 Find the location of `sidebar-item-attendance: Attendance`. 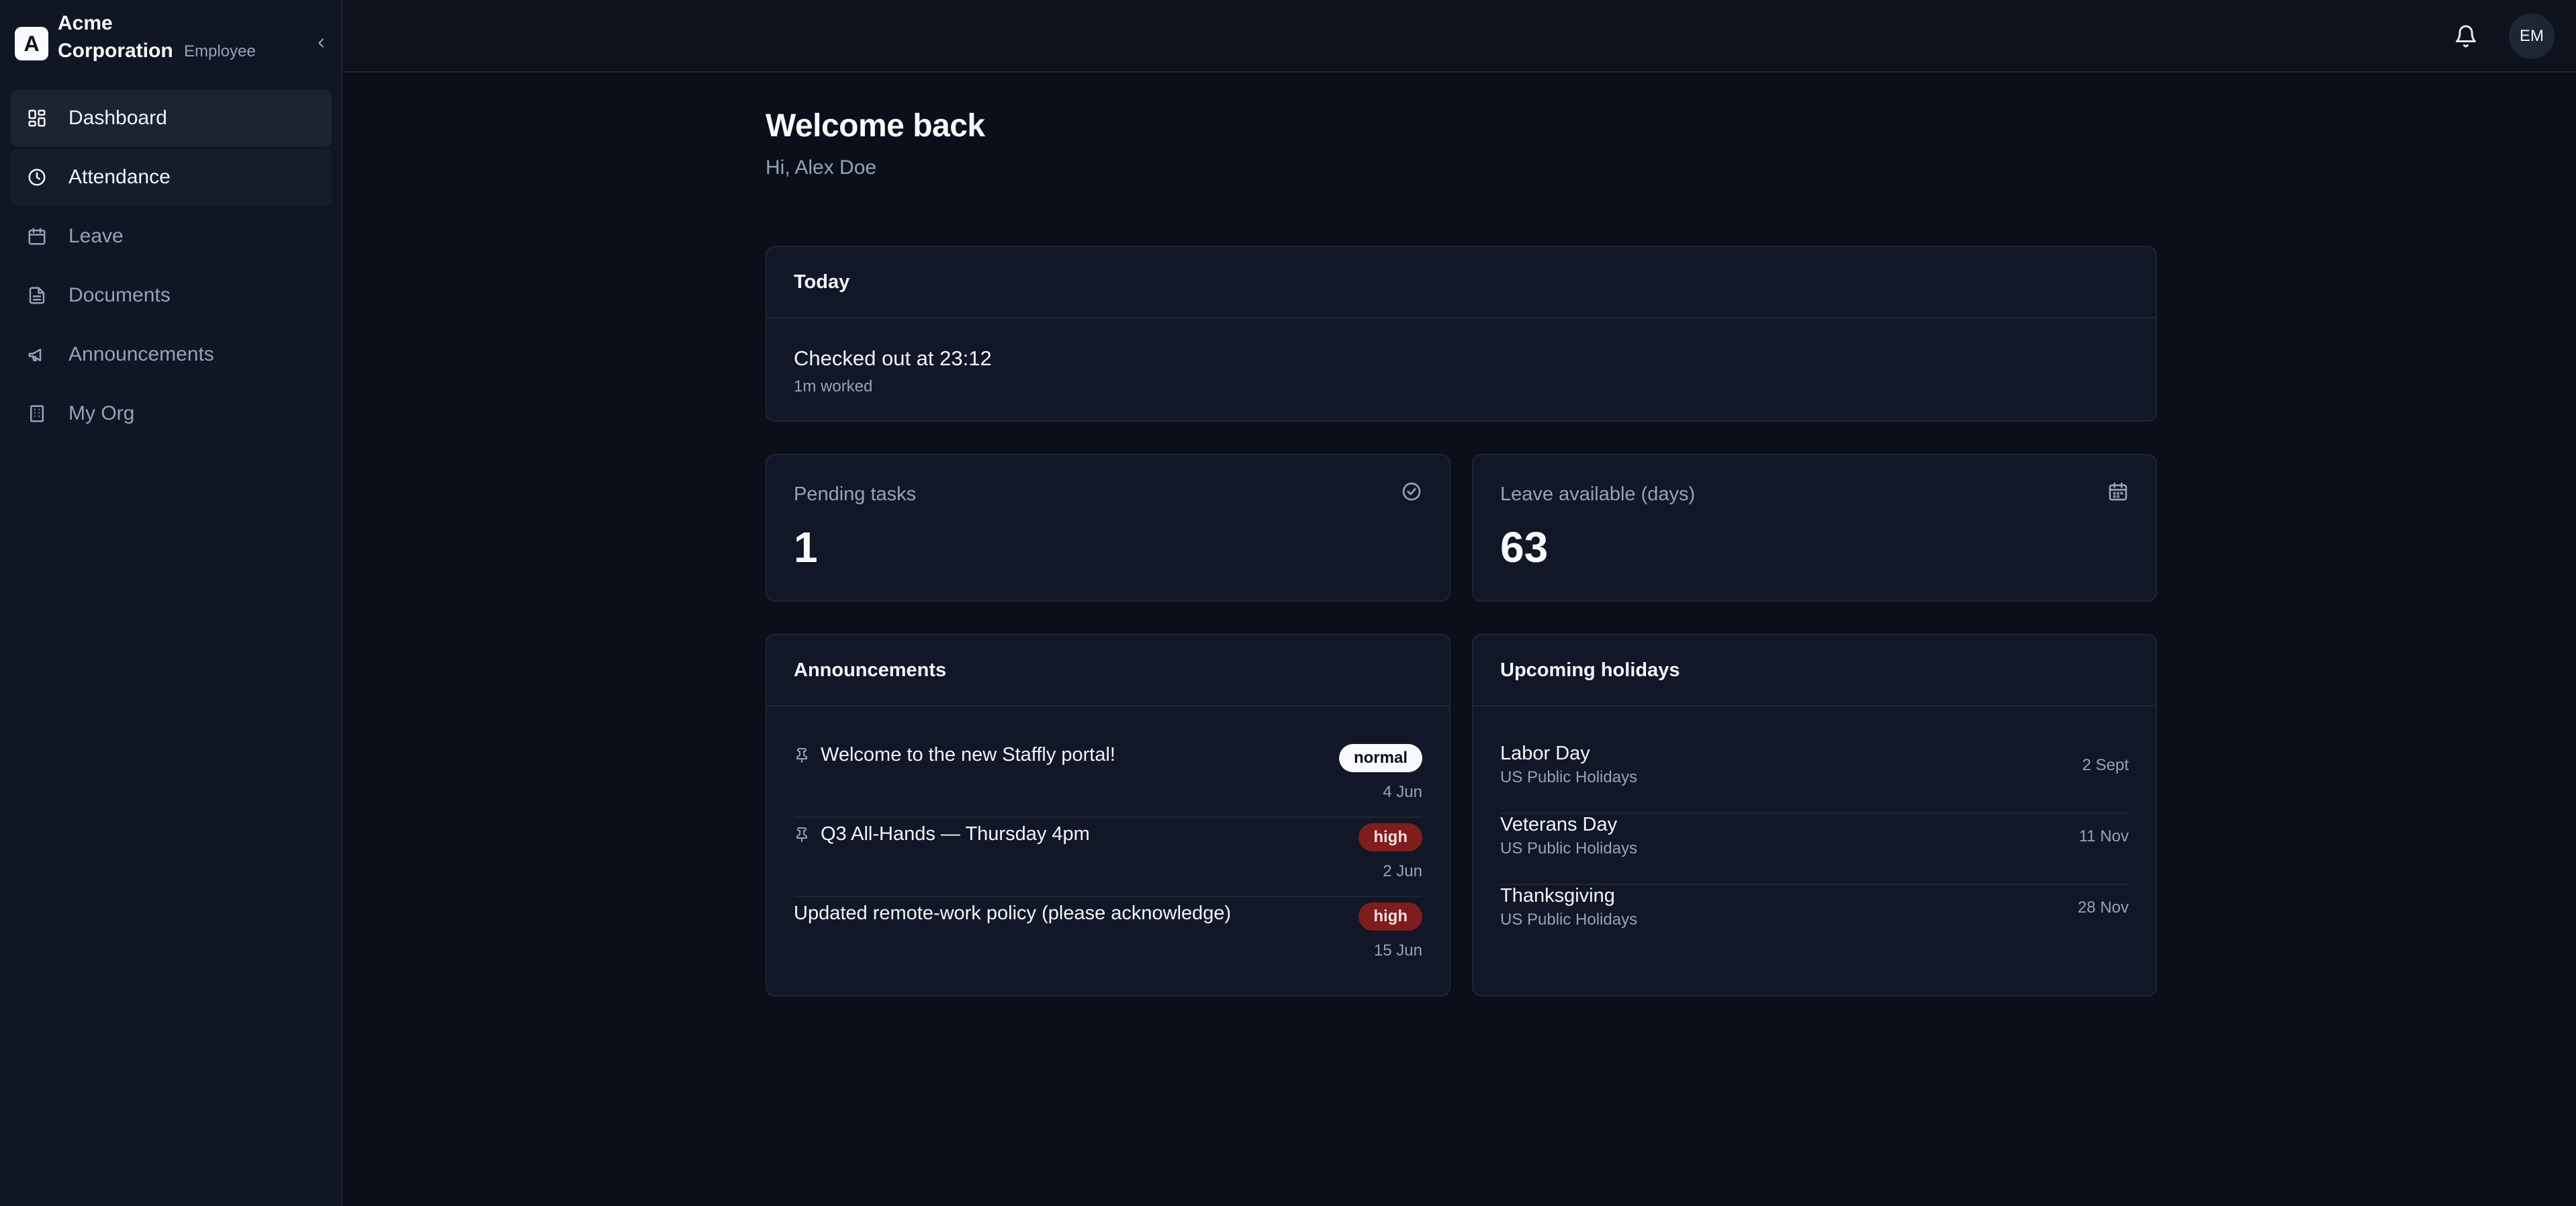

sidebar-item-attendance: Attendance is located at coordinates (171, 177).